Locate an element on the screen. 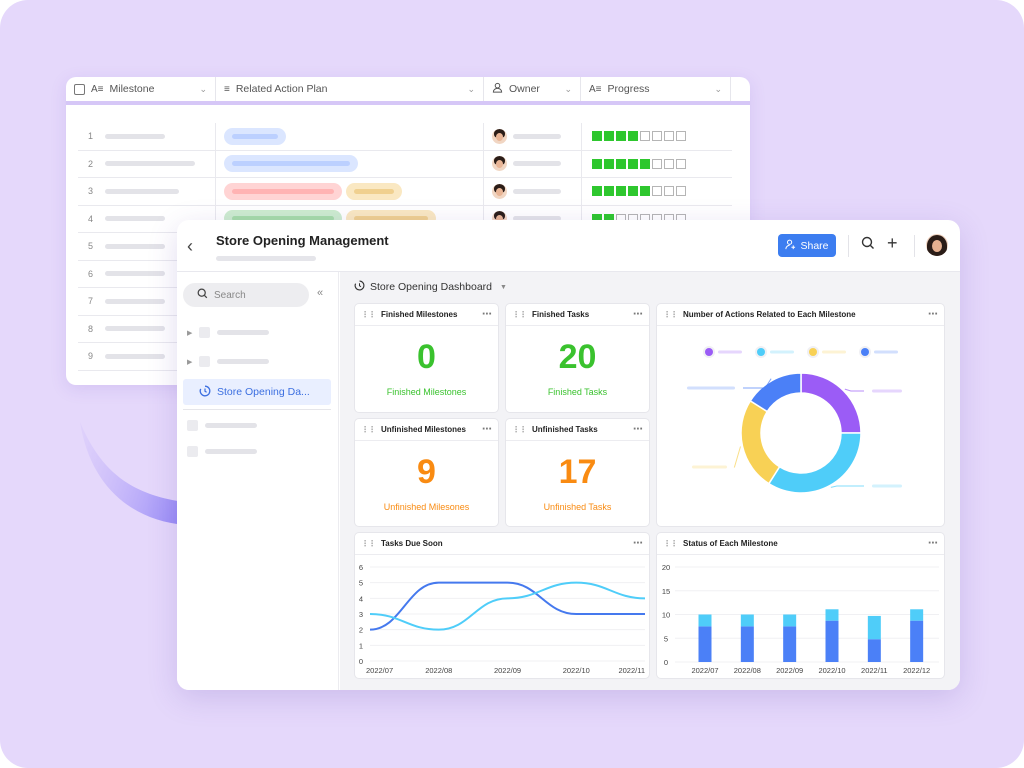  slice-label-placeholder is located at coordinates (887, 486).